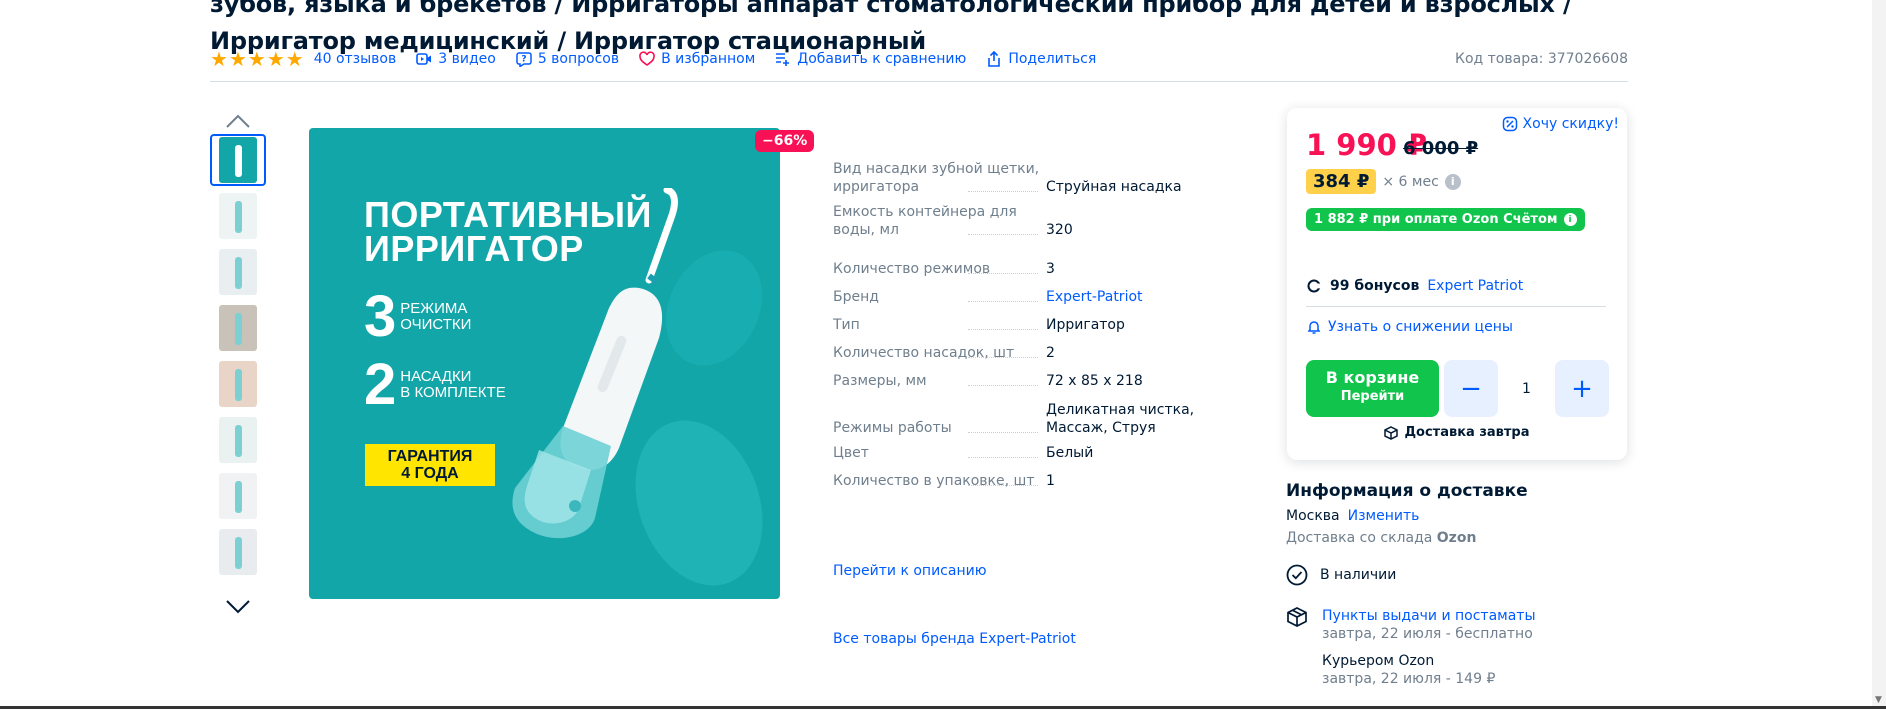 The width and height of the screenshot is (1886, 709). Describe the element at coordinates (1120, 419) in the screenshot. I see `spec-value: Деликатная чистка, Массаж, Струя` at that location.